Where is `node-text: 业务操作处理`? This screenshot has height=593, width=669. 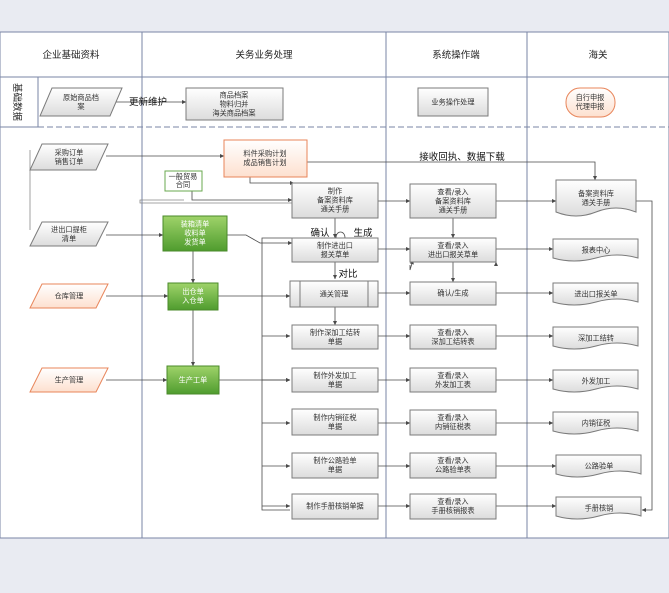
node-text: 业务操作处理 is located at coordinates (452, 102).